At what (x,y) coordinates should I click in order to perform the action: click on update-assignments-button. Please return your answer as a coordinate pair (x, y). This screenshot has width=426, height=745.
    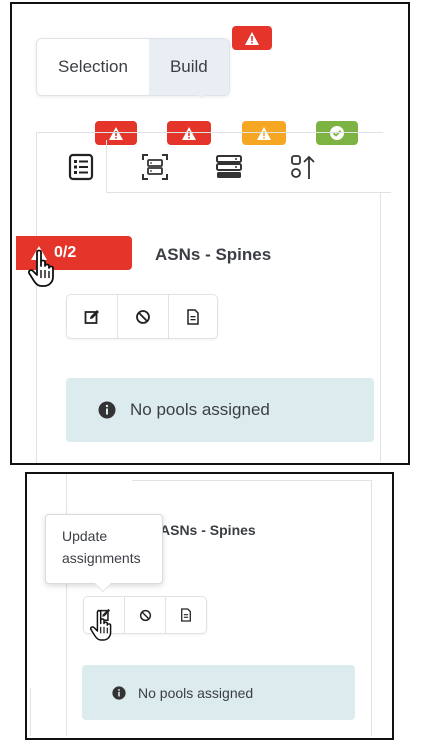
    Looking at the image, I should click on (92, 316).